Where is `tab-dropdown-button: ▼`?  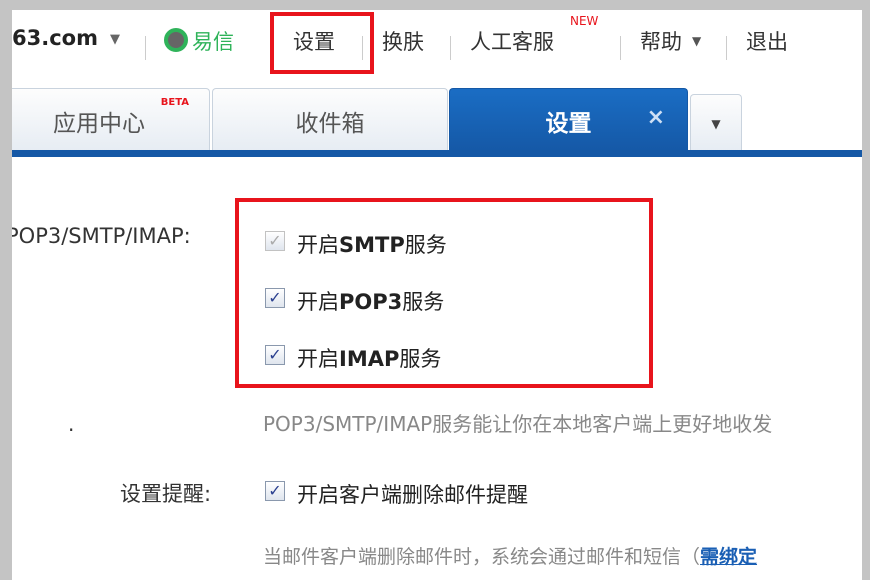 tab-dropdown-button: ▼ is located at coordinates (716, 123).